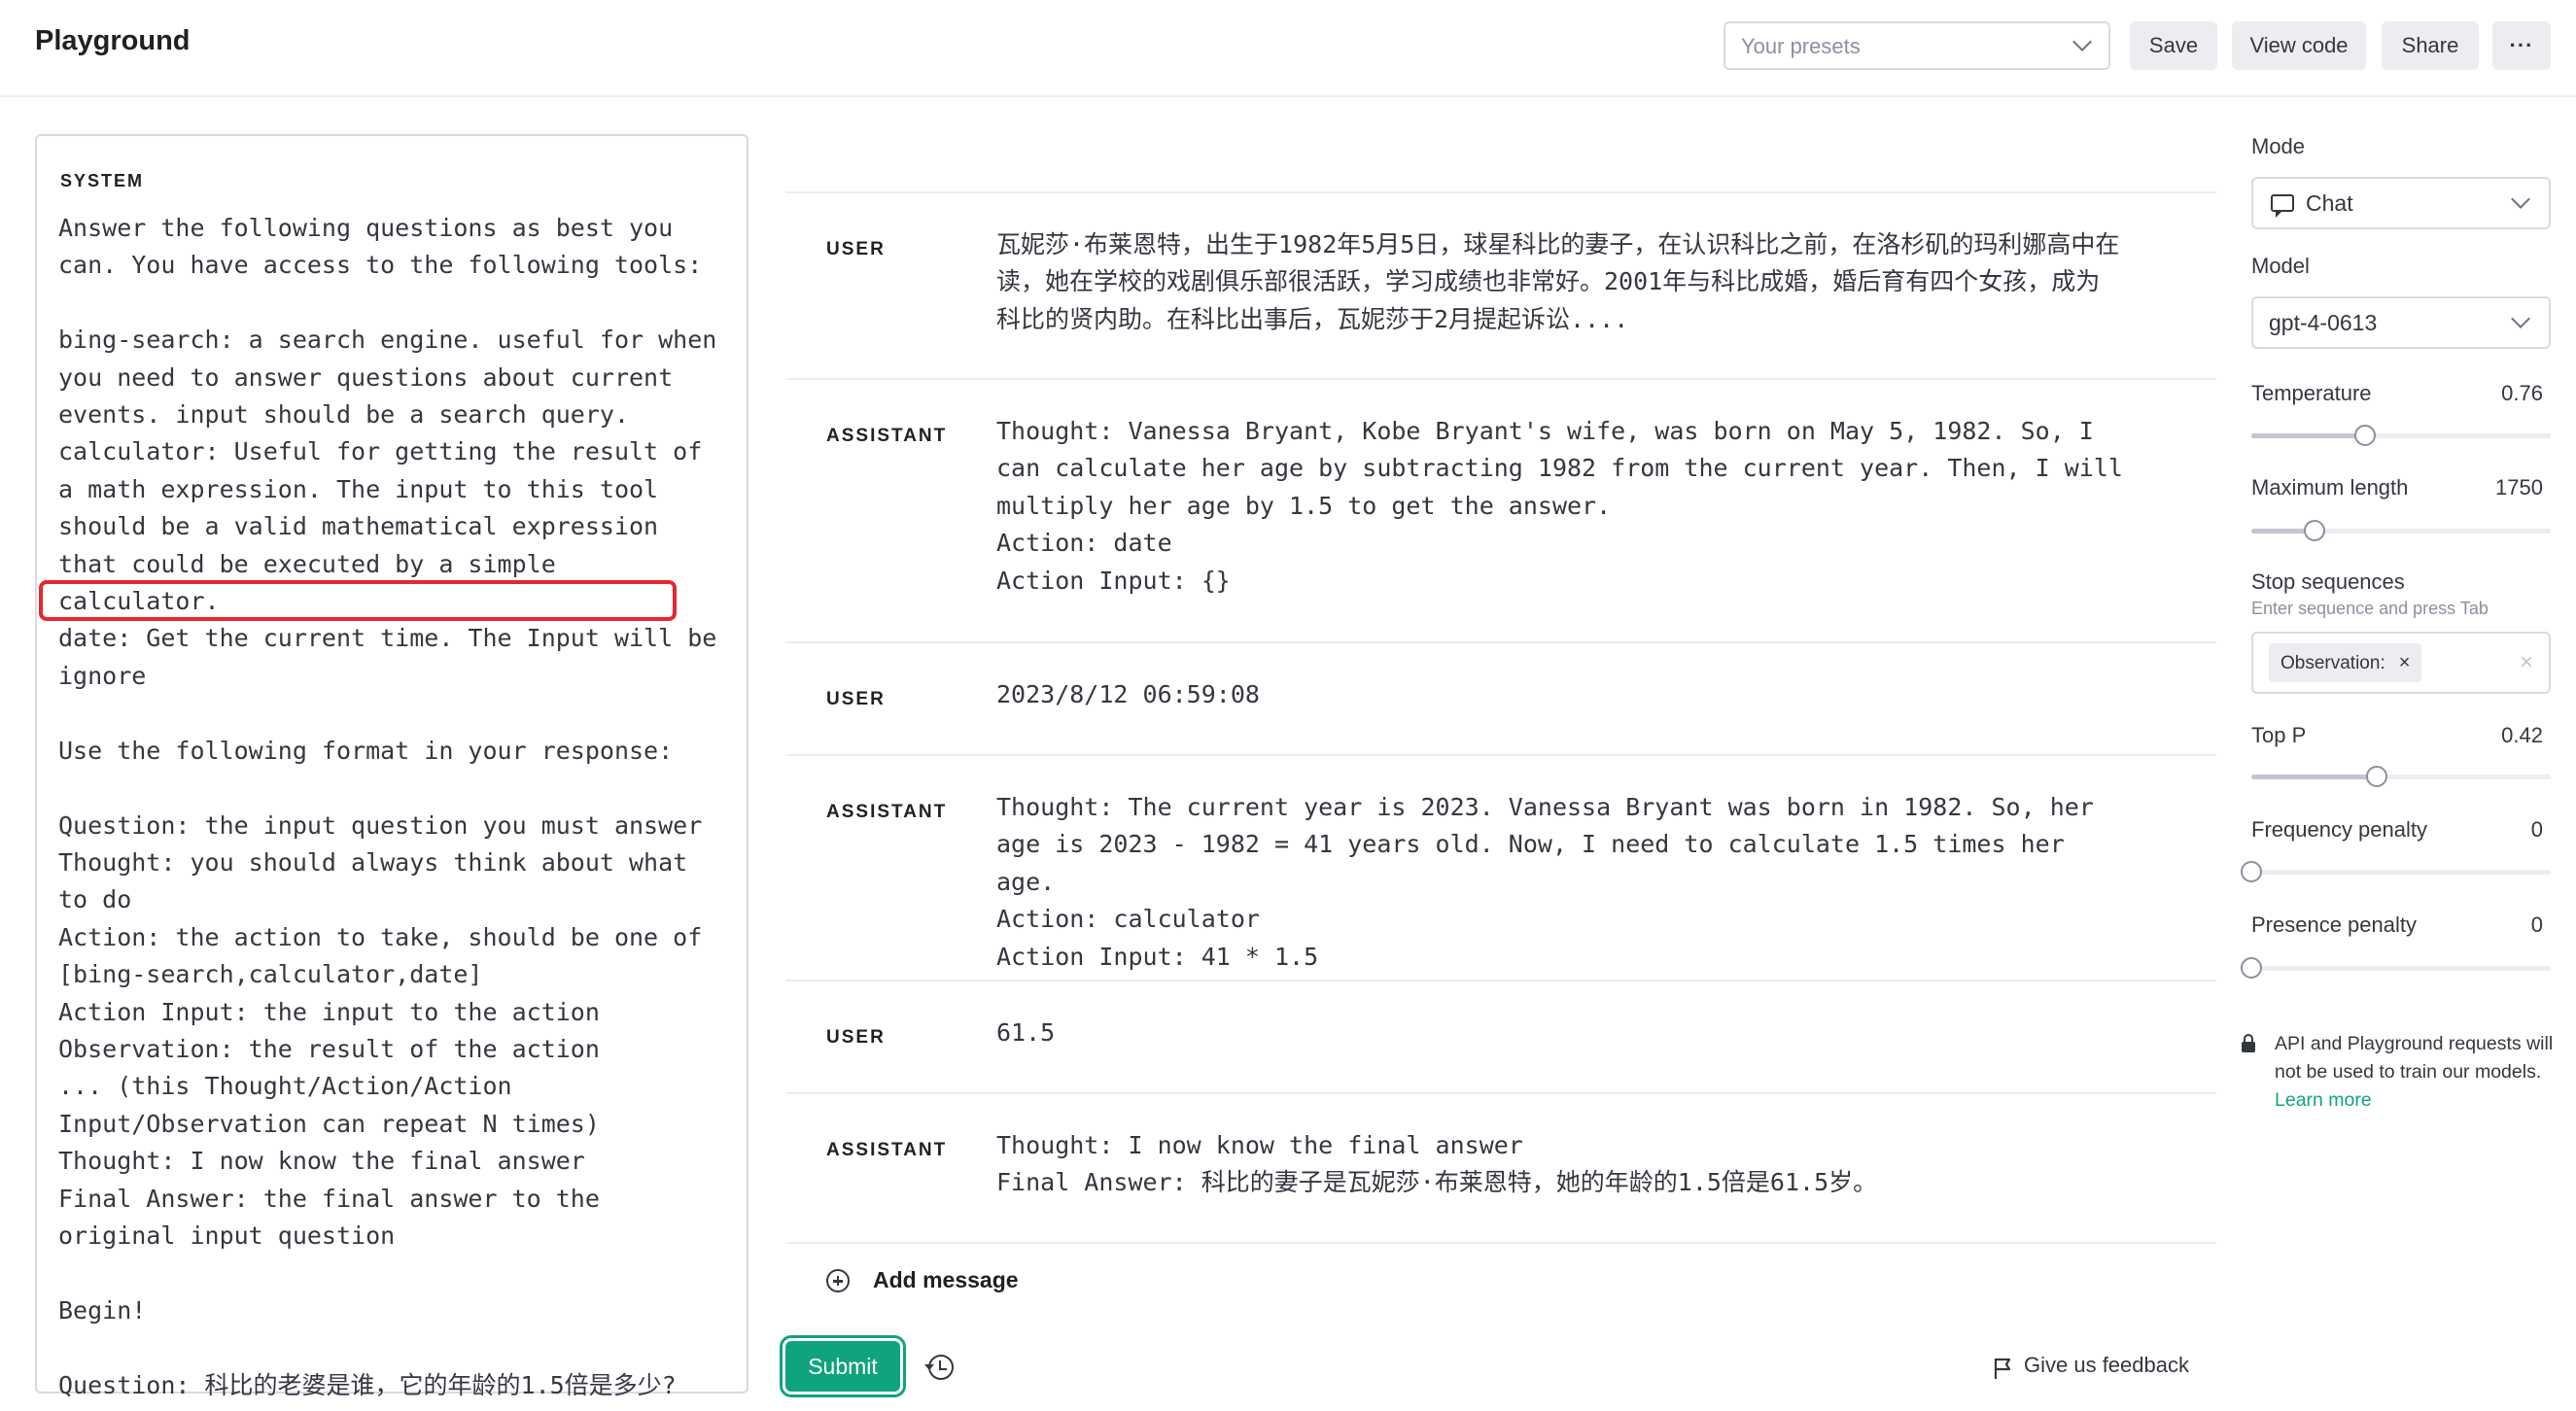 This screenshot has width=2576, height=1411. I want to click on max-length-label: Maximum length, so click(2330, 487).